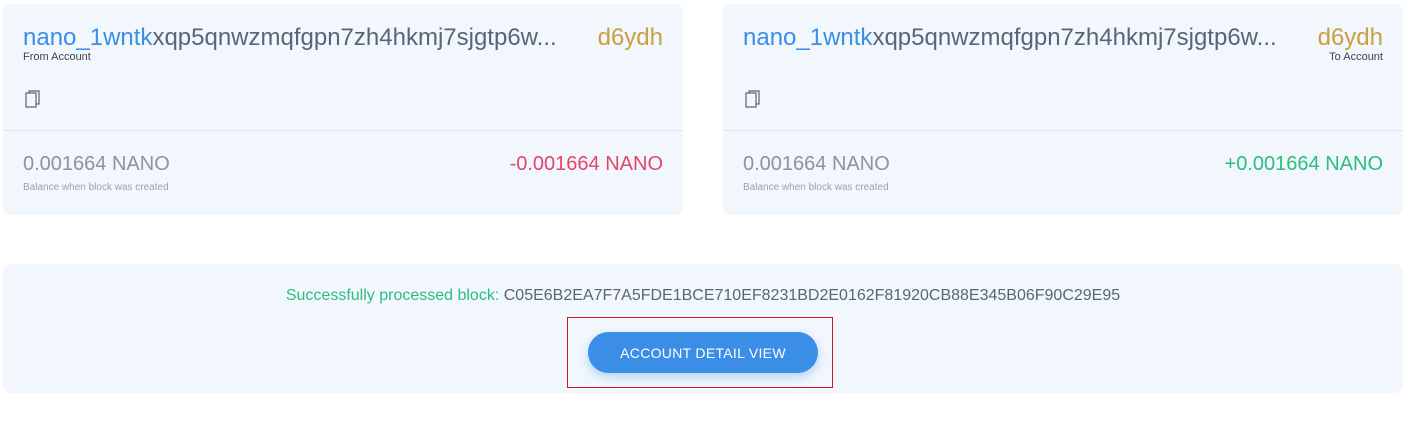 Image resolution: width=1406 pixels, height=437 pixels. What do you see at coordinates (586, 164) in the screenshot?
I see `from-amount: -0.001664 NANO` at bounding box center [586, 164].